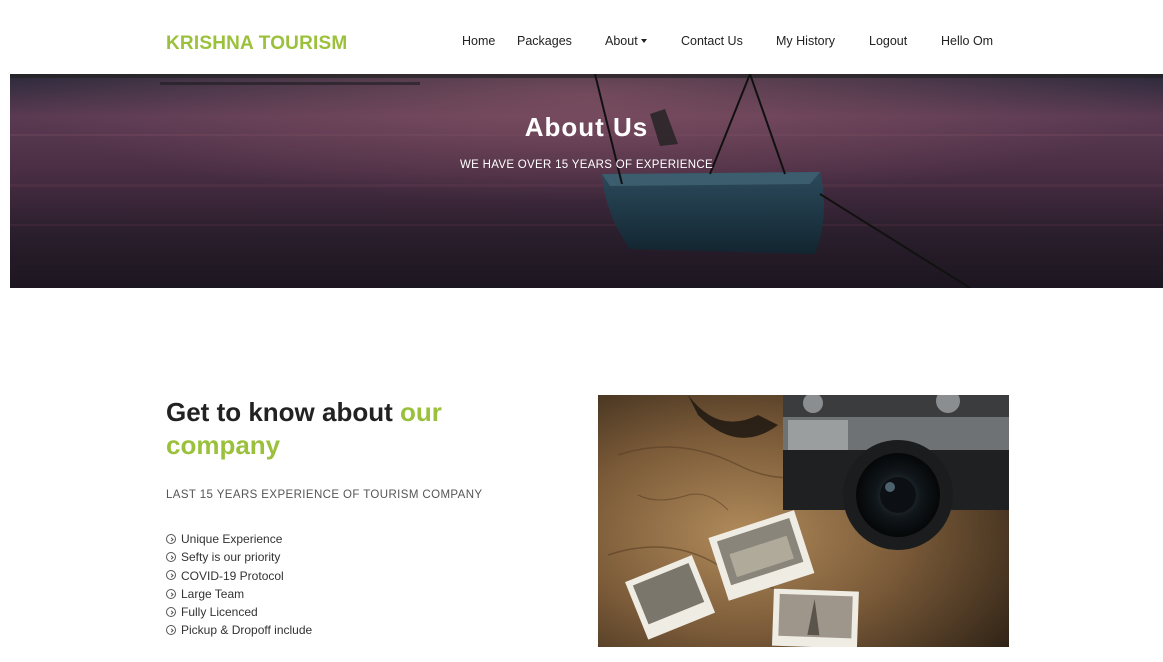 The image size is (1163, 662). I want to click on nav-about-label: About, so click(621, 41).